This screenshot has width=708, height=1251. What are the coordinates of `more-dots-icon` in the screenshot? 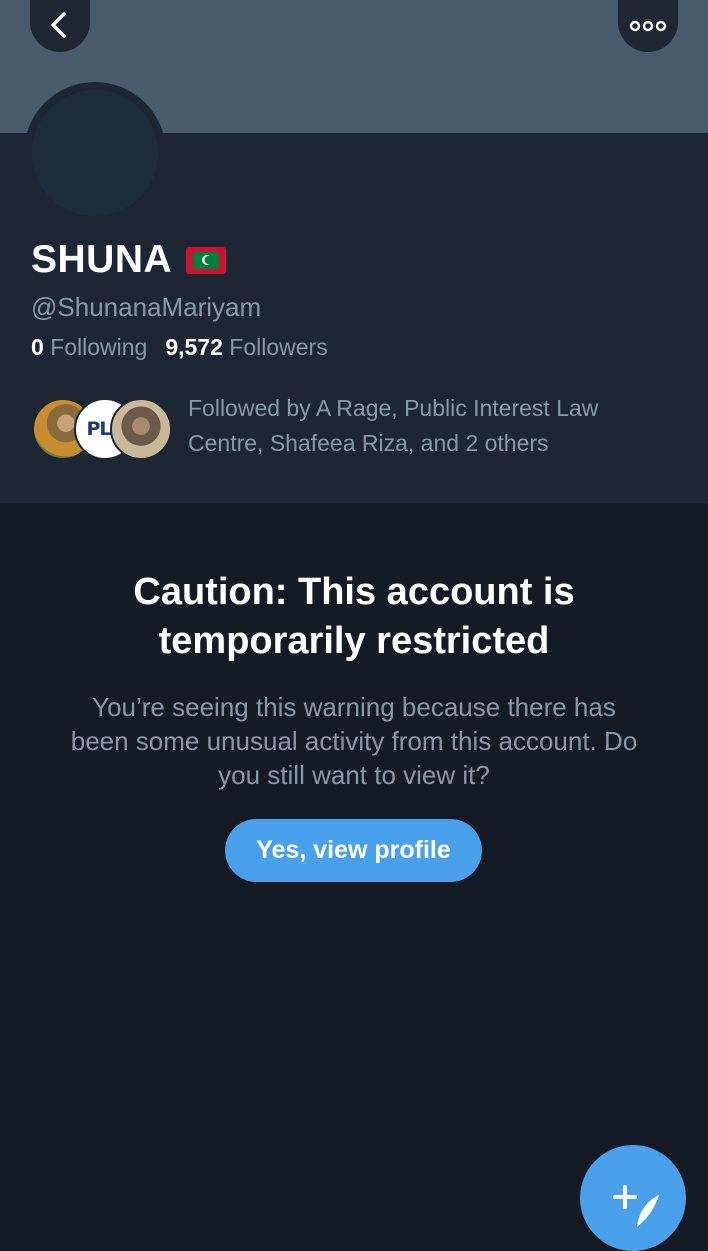 It's located at (648, 26).